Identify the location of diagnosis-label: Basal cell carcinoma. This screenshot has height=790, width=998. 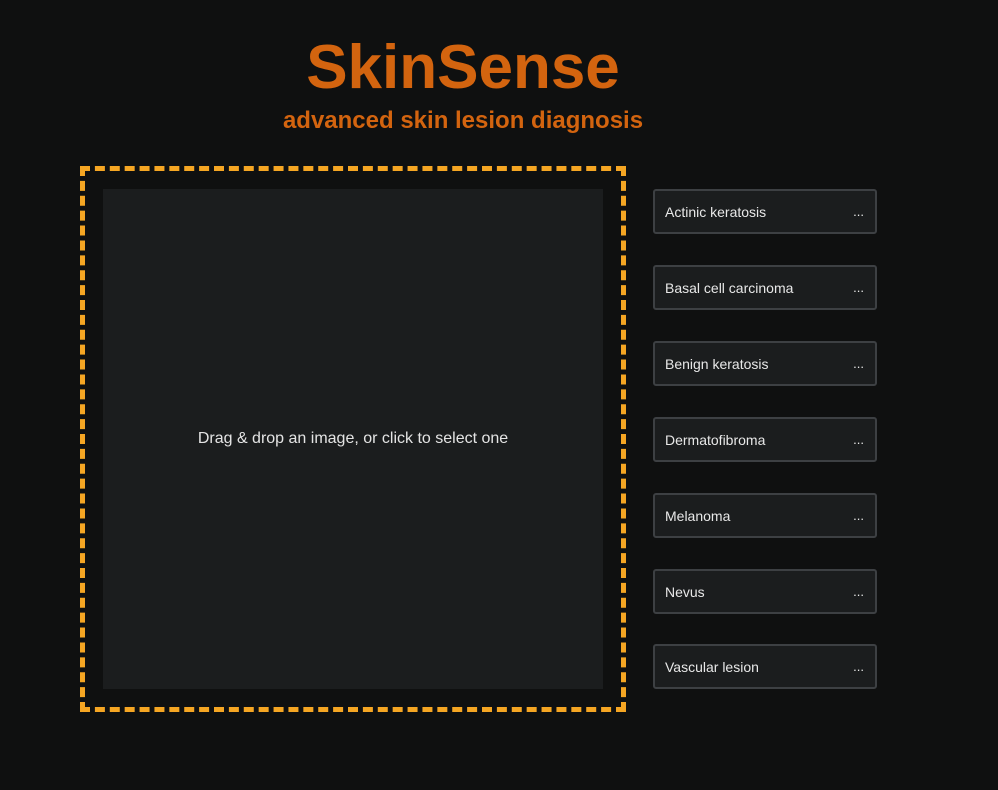
(729, 287).